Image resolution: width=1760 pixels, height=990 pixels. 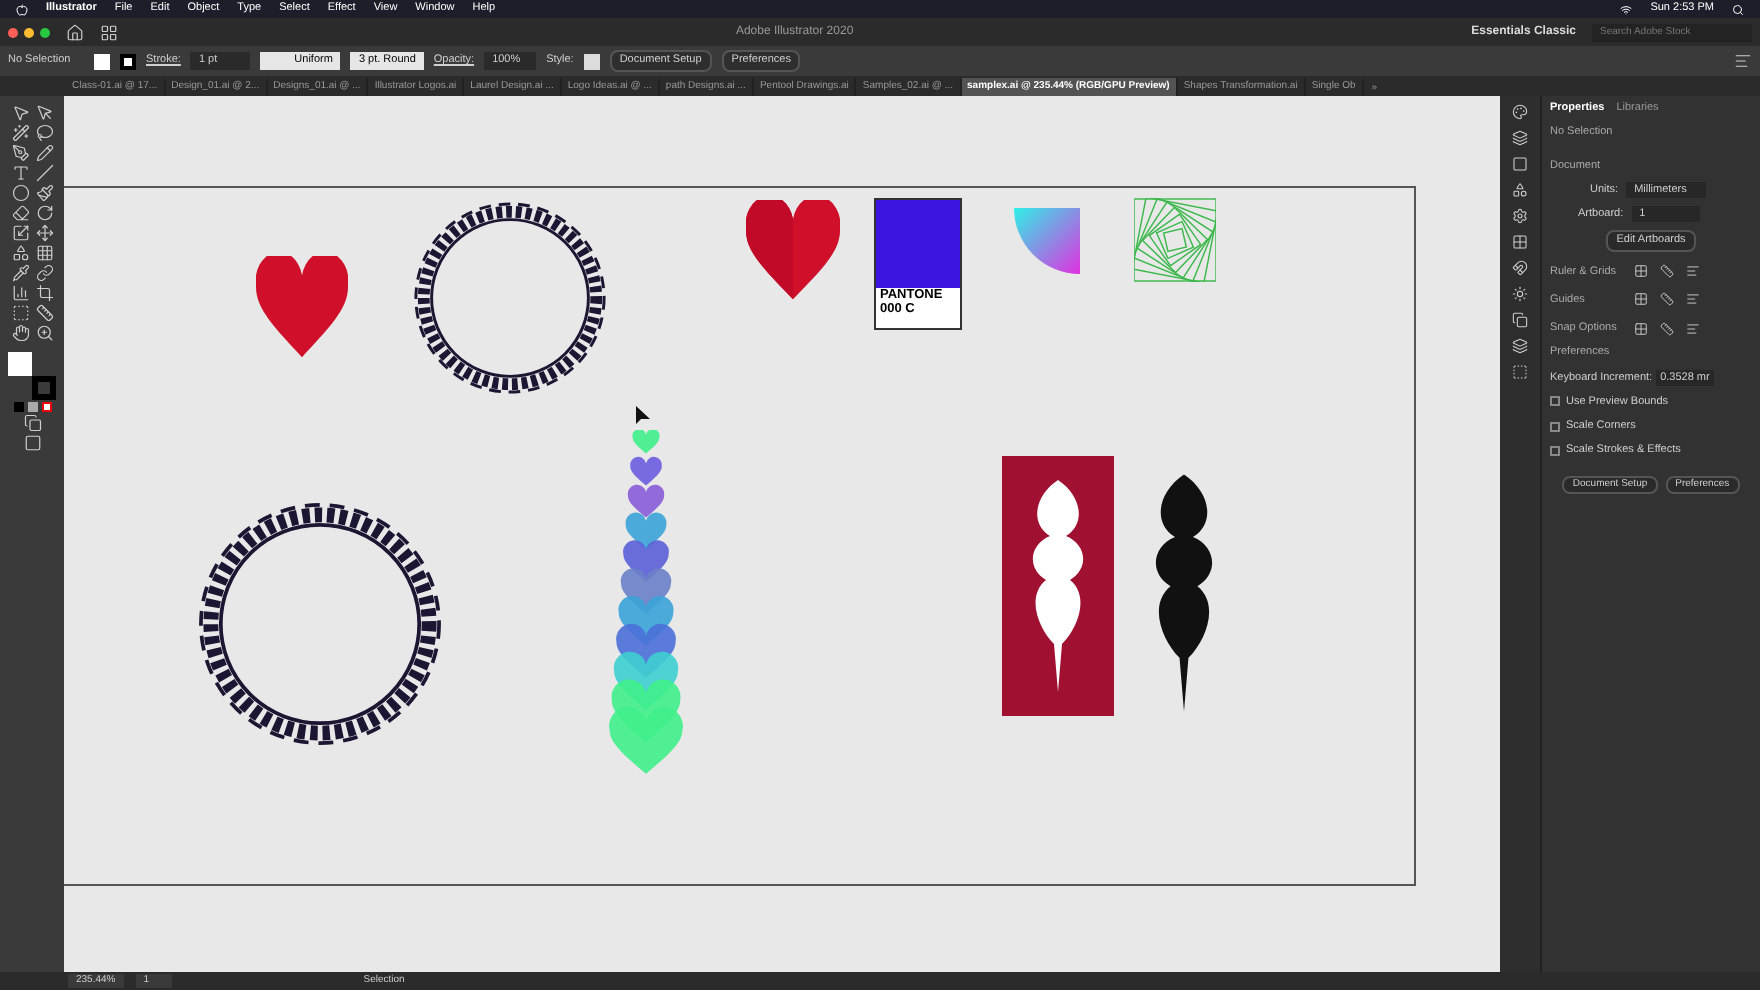 What do you see at coordinates (44, 193) in the screenshot?
I see `paintbrush-icon` at bounding box center [44, 193].